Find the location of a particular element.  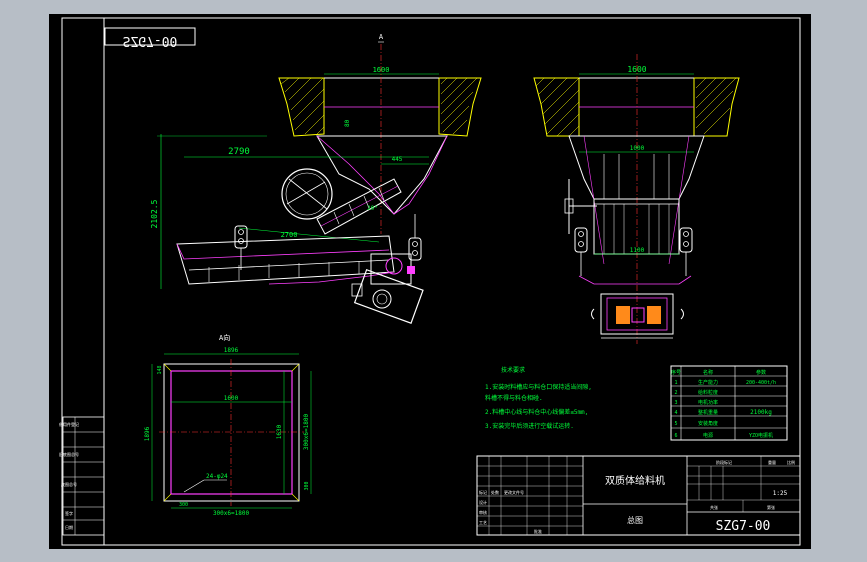

spec-h-name: 名称 is located at coordinates (708, 372).